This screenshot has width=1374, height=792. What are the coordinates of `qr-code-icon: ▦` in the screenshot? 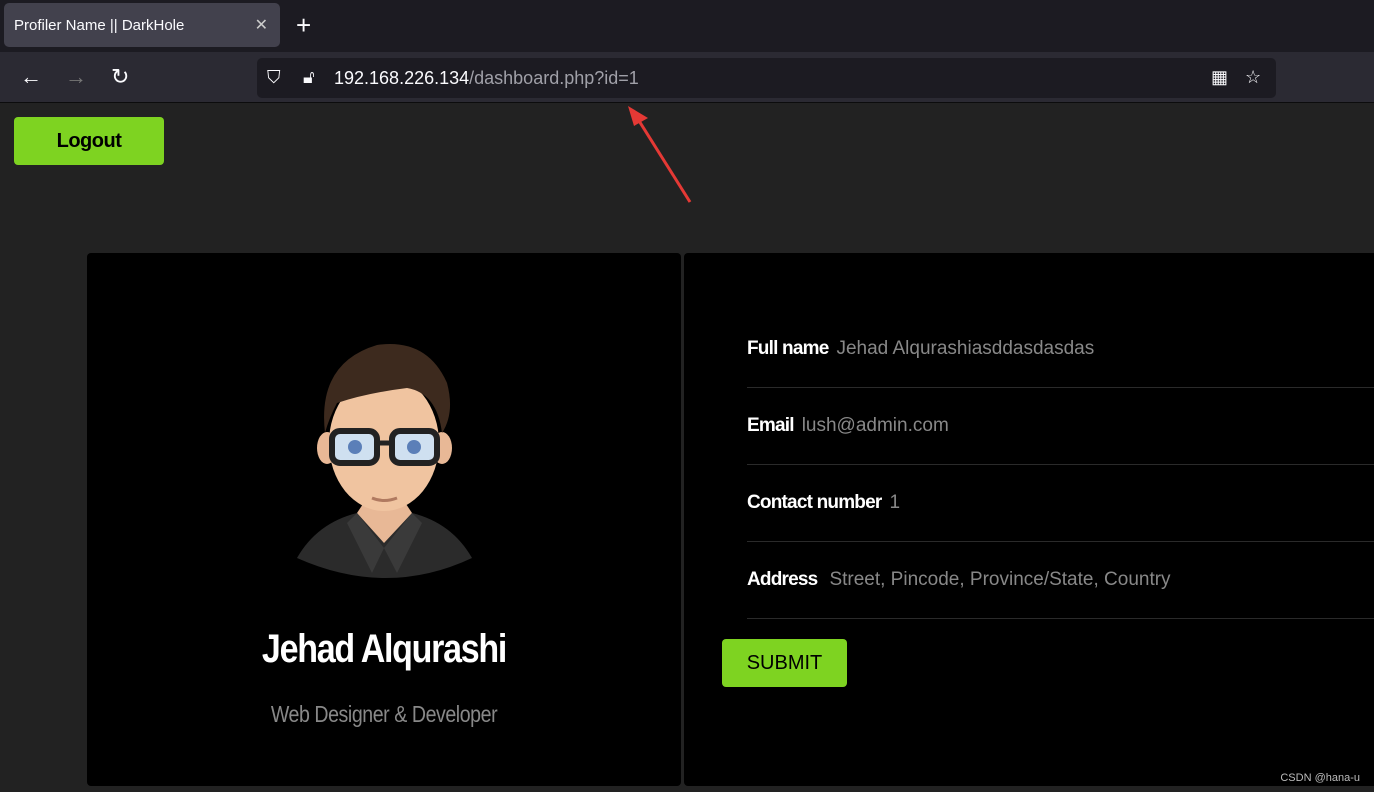 It's located at (1219, 77).